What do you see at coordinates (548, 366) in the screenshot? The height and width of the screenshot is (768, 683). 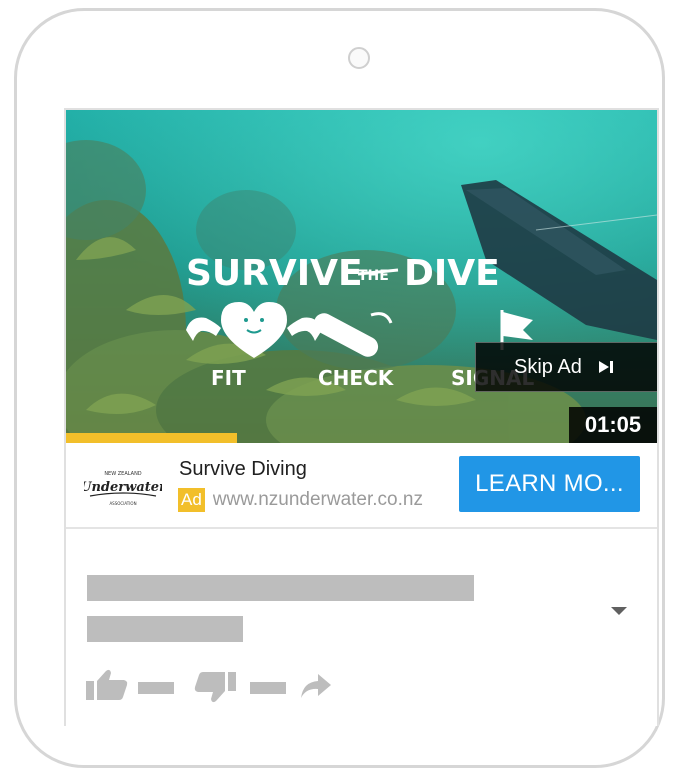 I see `skip-ad-label: Skip Ad` at bounding box center [548, 366].